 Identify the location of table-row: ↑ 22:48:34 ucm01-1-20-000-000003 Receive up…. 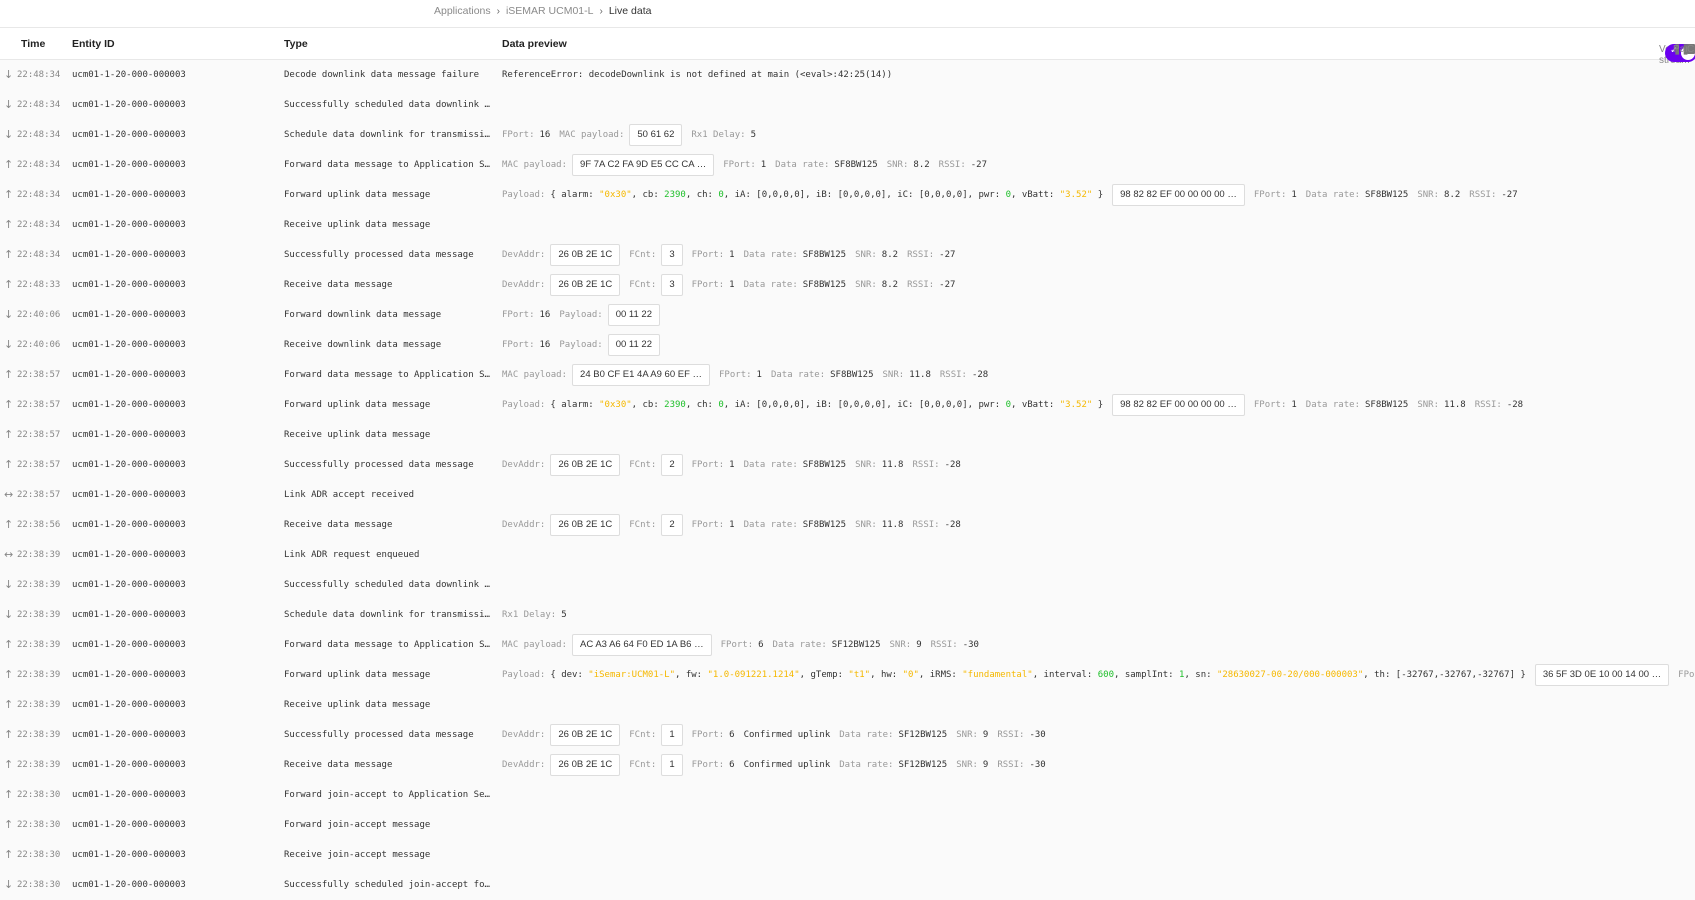
(847, 225).